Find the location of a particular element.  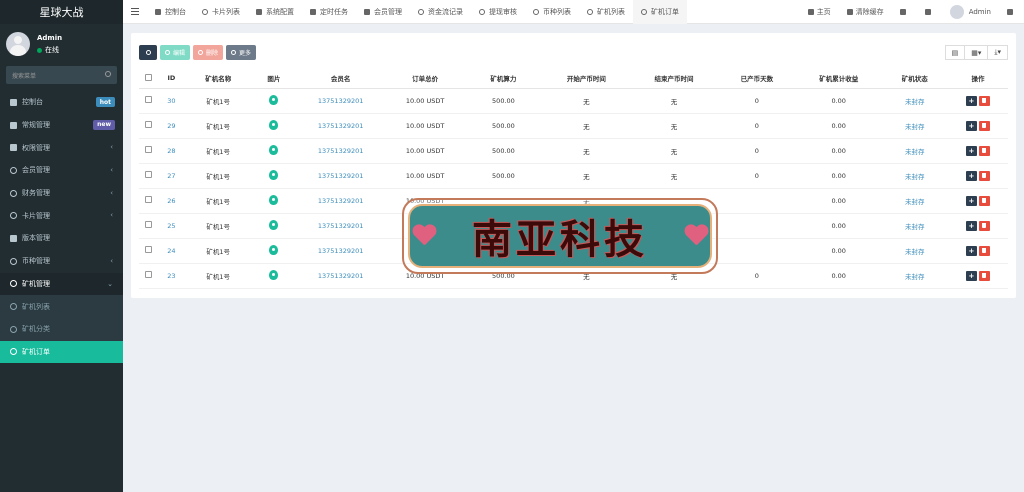

cell-id: 23 is located at coordinates (171, 276).